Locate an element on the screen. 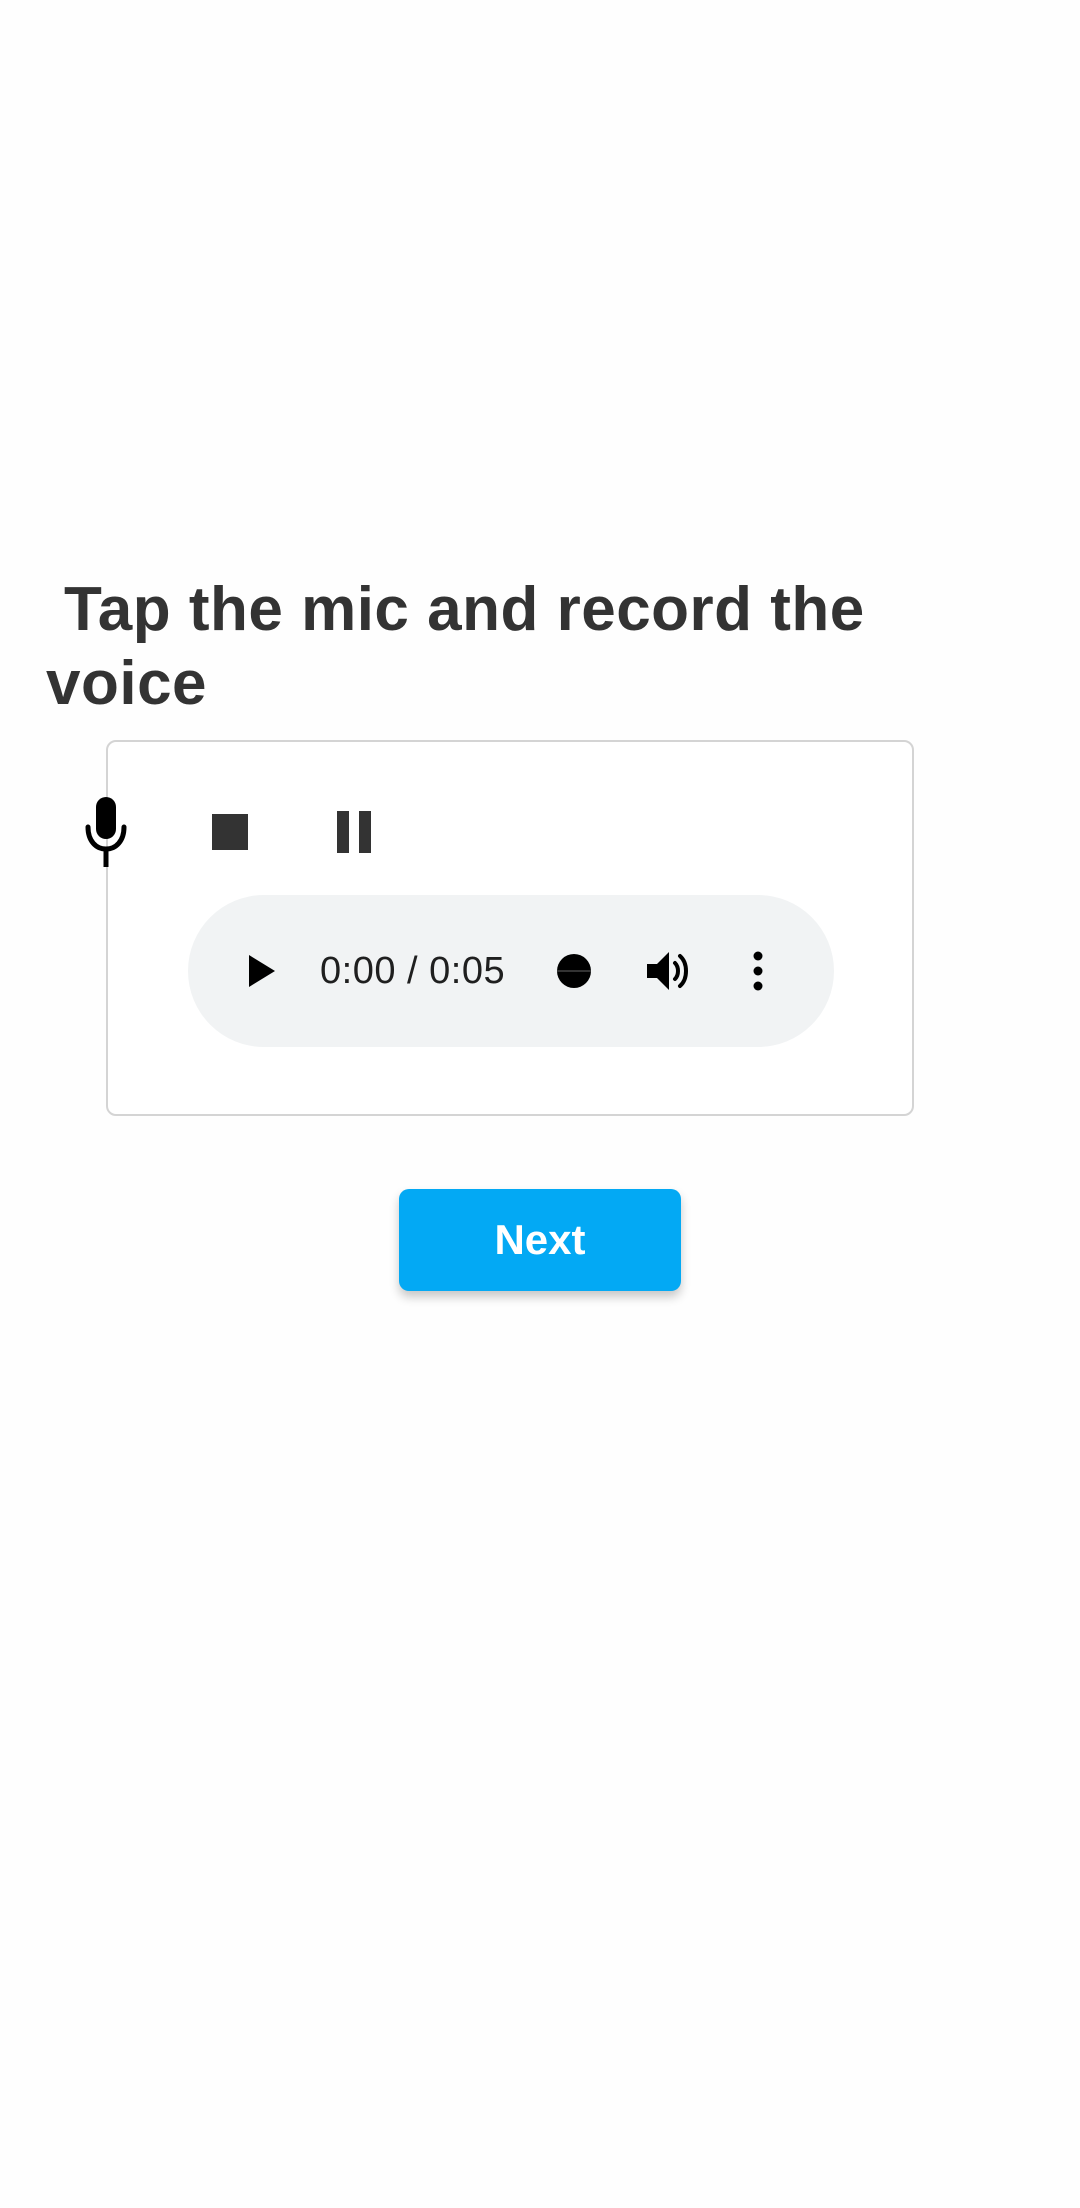 The image size is (1080, 2208). pause-button is located at coordinates (354, 832).